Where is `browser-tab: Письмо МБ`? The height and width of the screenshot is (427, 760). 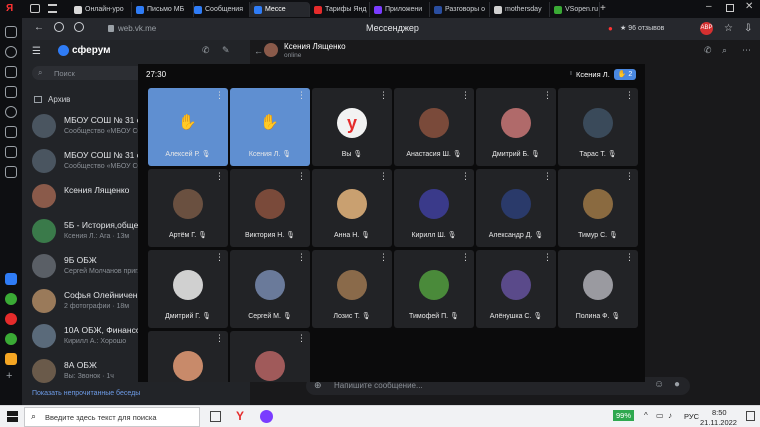
browser-tab: Письмо МБ is located at coordinates (163, 9).